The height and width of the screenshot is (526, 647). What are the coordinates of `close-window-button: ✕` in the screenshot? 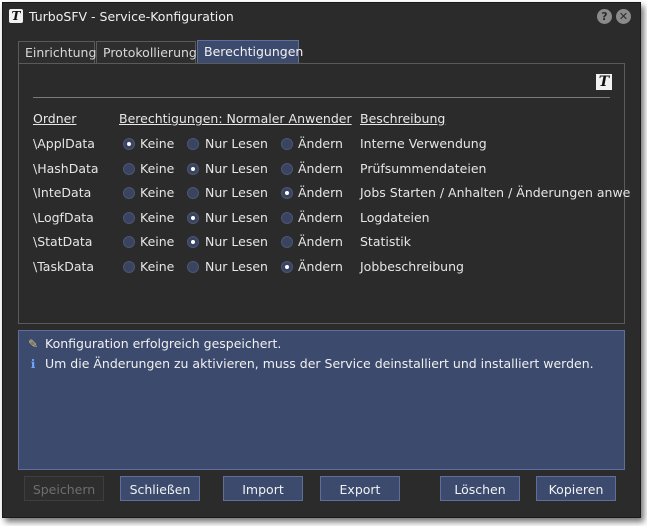 It's located at (623, 16).